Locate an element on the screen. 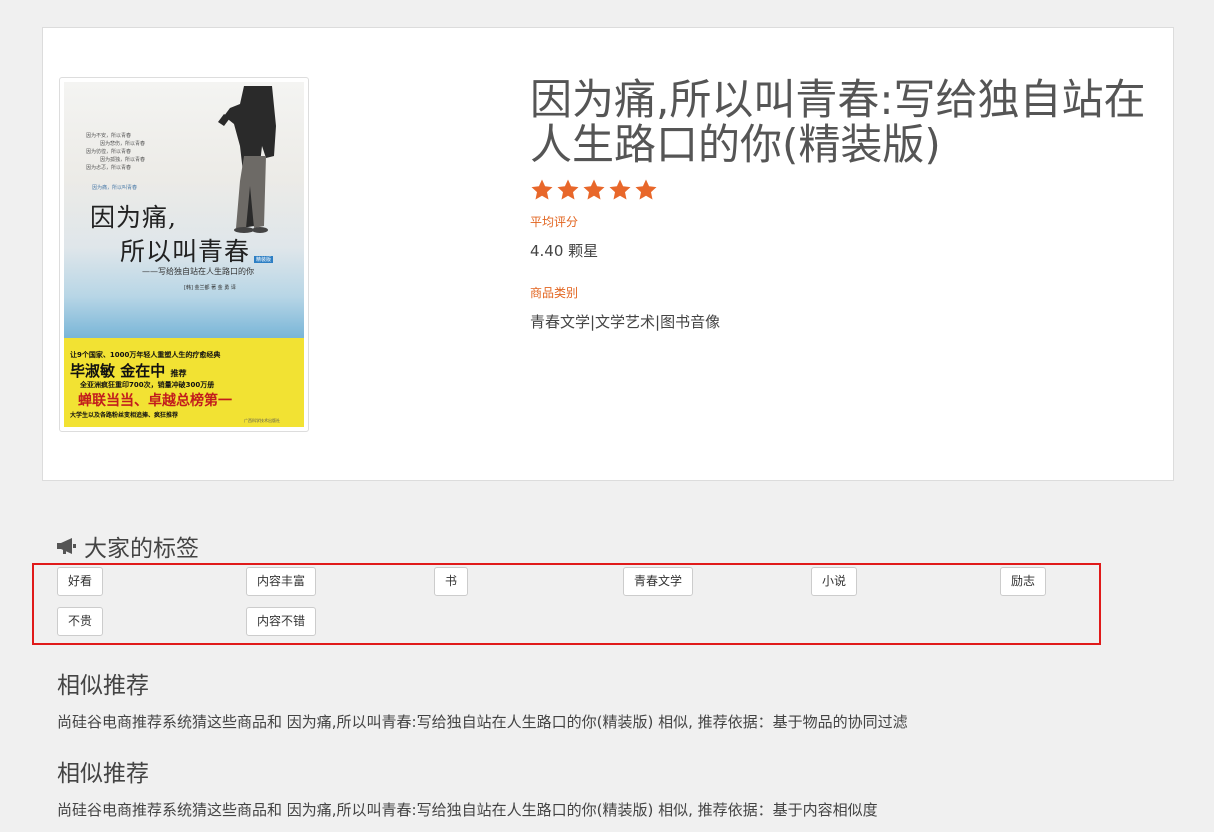 The width and height of the screenshot is (1214, 832). promo-line: 全亚洲疯狂重印700次，销量冲破300万册 is located at coordinates (147, 385).